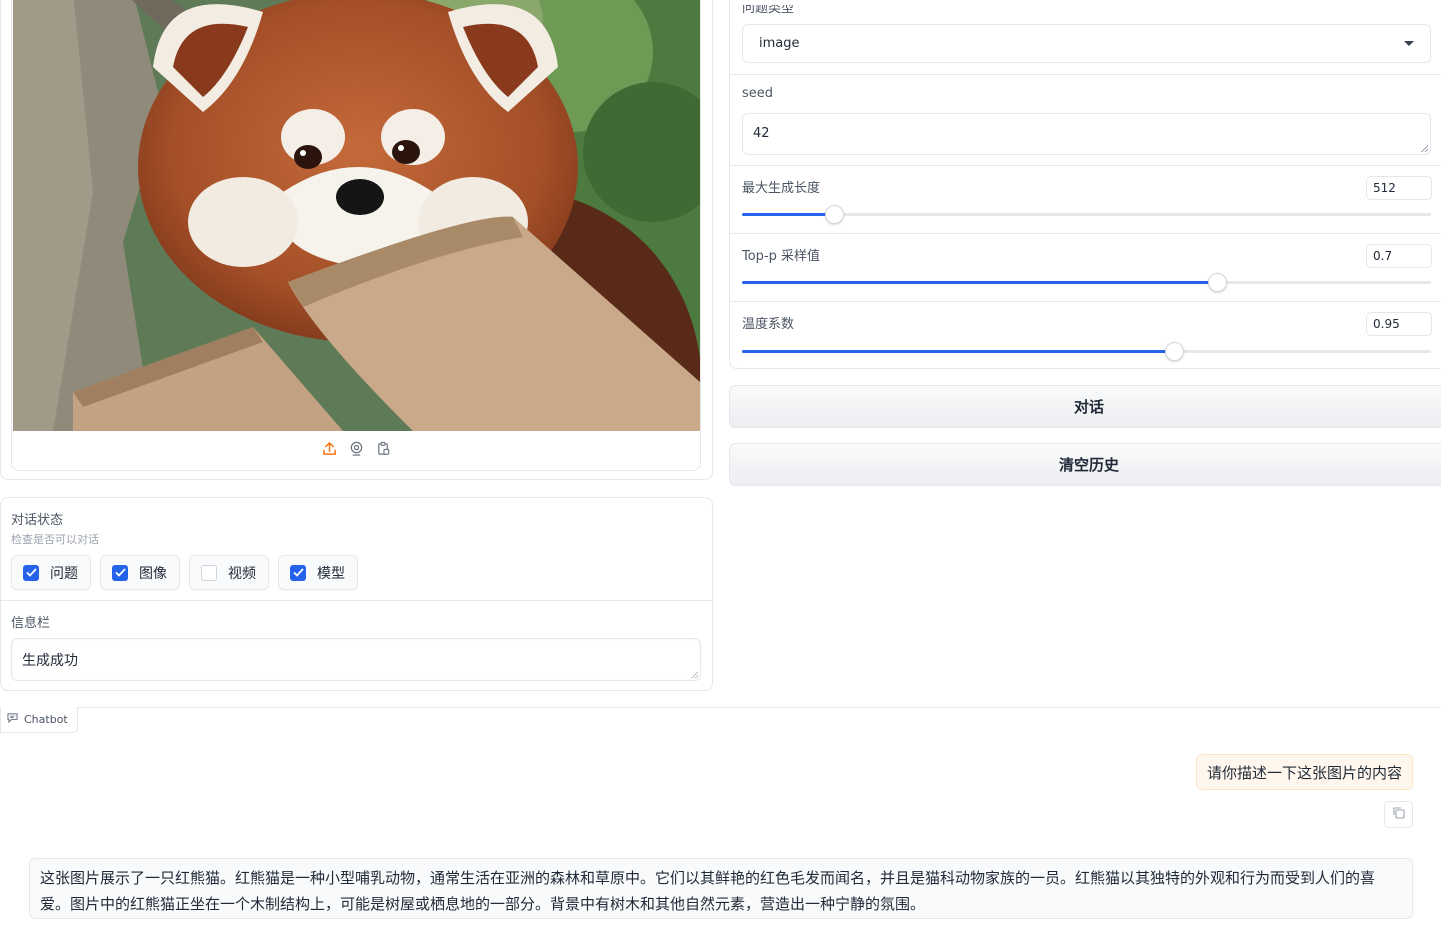 The image size is (1441, 933). I want to click on webcam-icon, so click(356, 448).